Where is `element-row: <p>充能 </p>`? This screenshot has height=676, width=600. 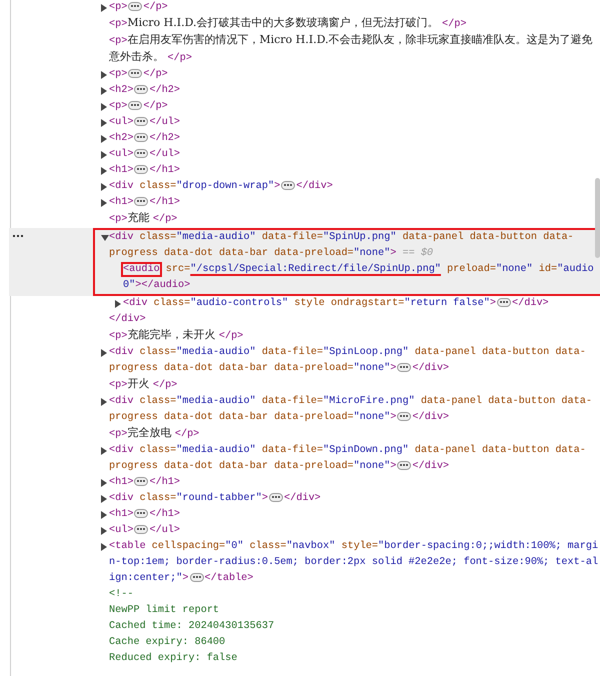
element-row: <p>充能 </p> is located at coordinates (354, 219).